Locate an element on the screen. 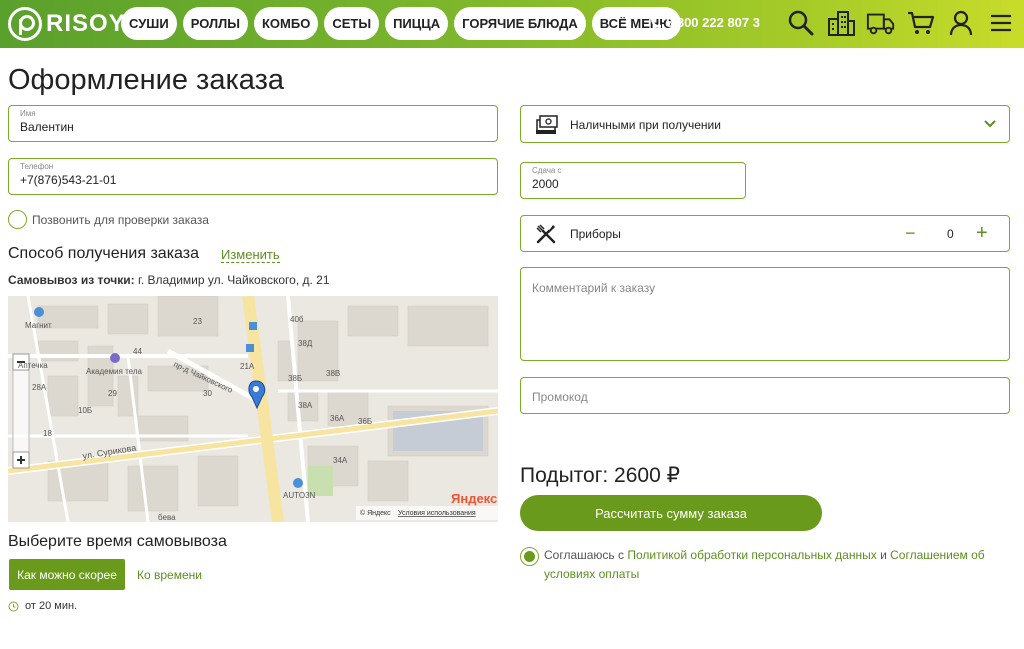 This screenshot has height=649, width=1024. phone-icon is located at coordinates (656, 22).